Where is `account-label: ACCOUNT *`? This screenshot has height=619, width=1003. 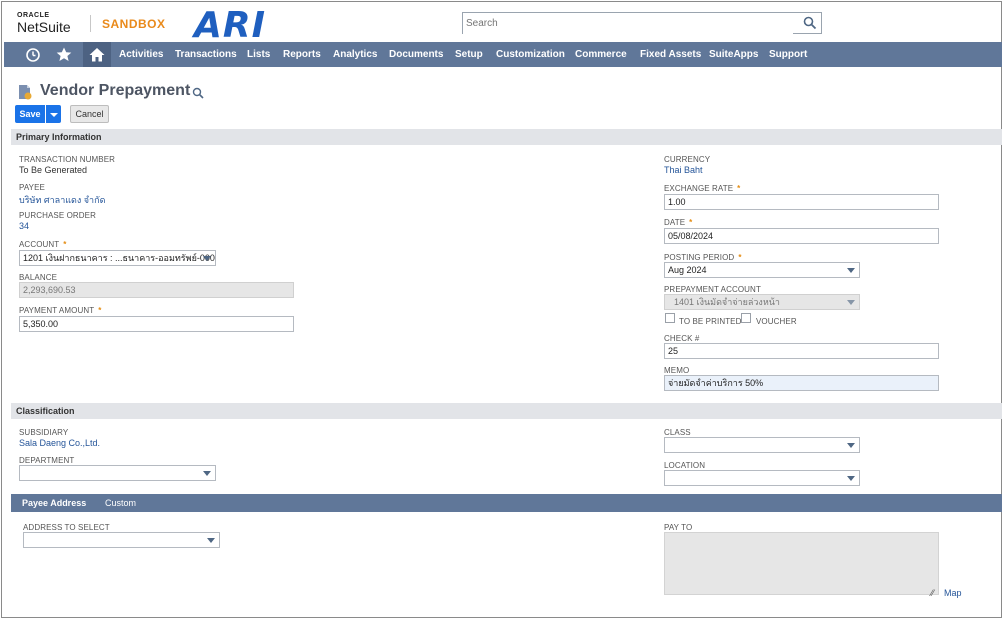
account-label: ACCOUNT * is located at coordinates (43, 244).